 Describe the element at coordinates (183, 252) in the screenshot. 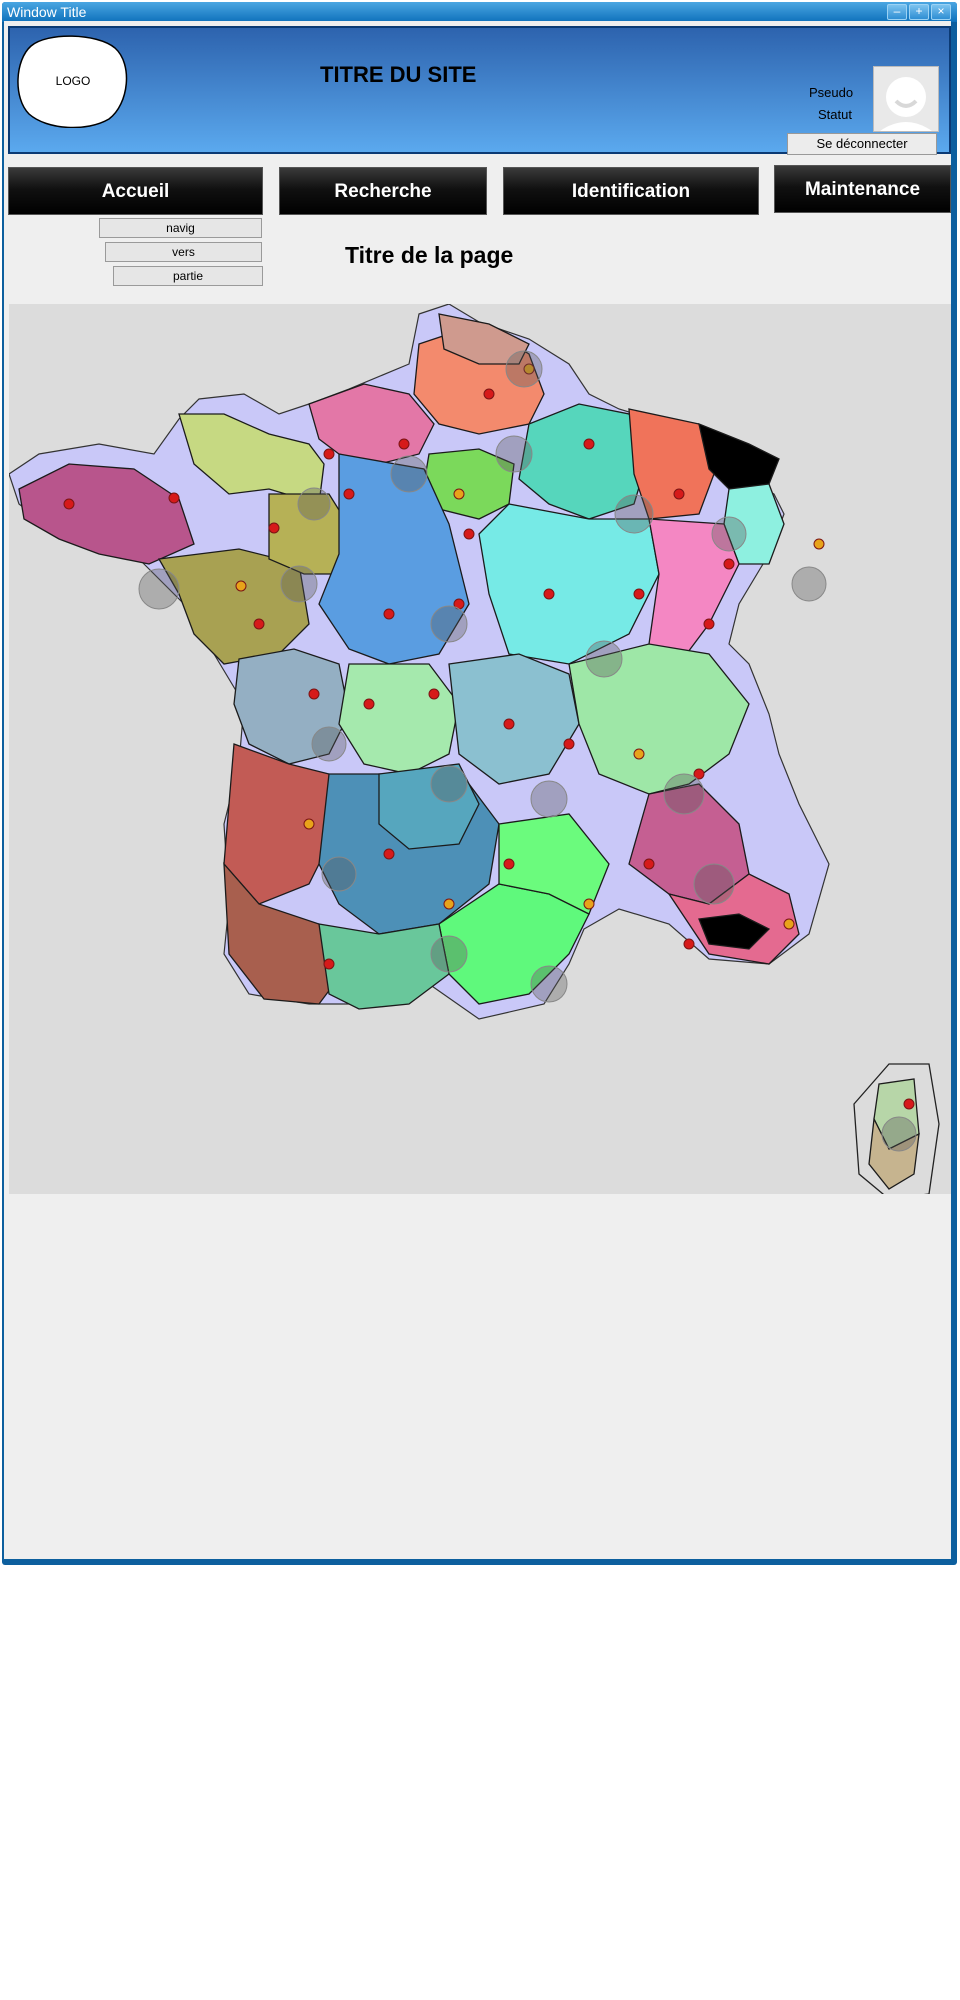

I see `breadcrumb-vers: vers` at that location.